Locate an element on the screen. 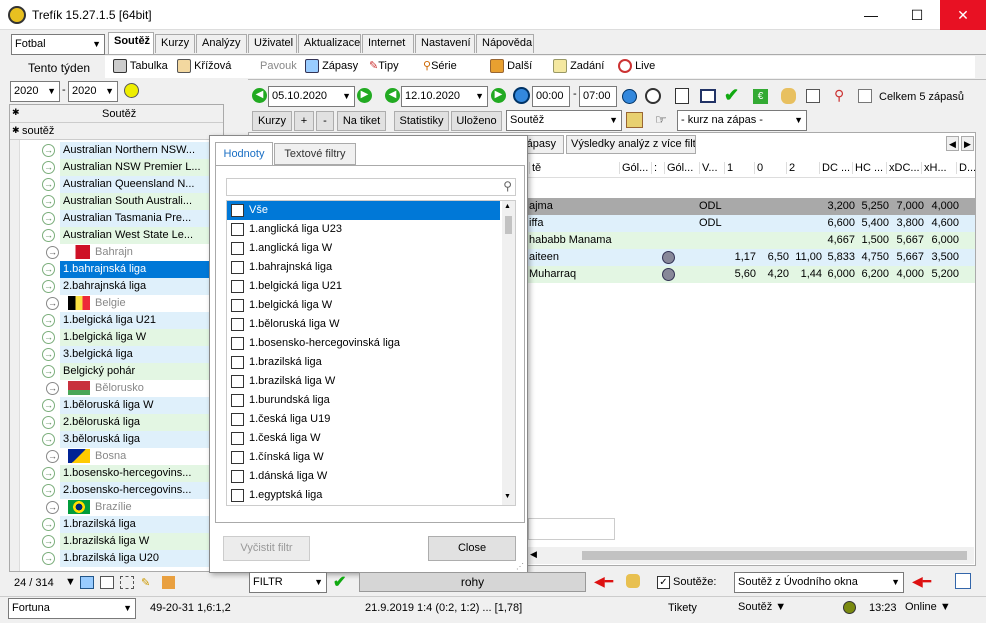 This screenshot has width=986, height=623. filter-value-item: 1.běloruská liga W is located at coordinates (363, 324).